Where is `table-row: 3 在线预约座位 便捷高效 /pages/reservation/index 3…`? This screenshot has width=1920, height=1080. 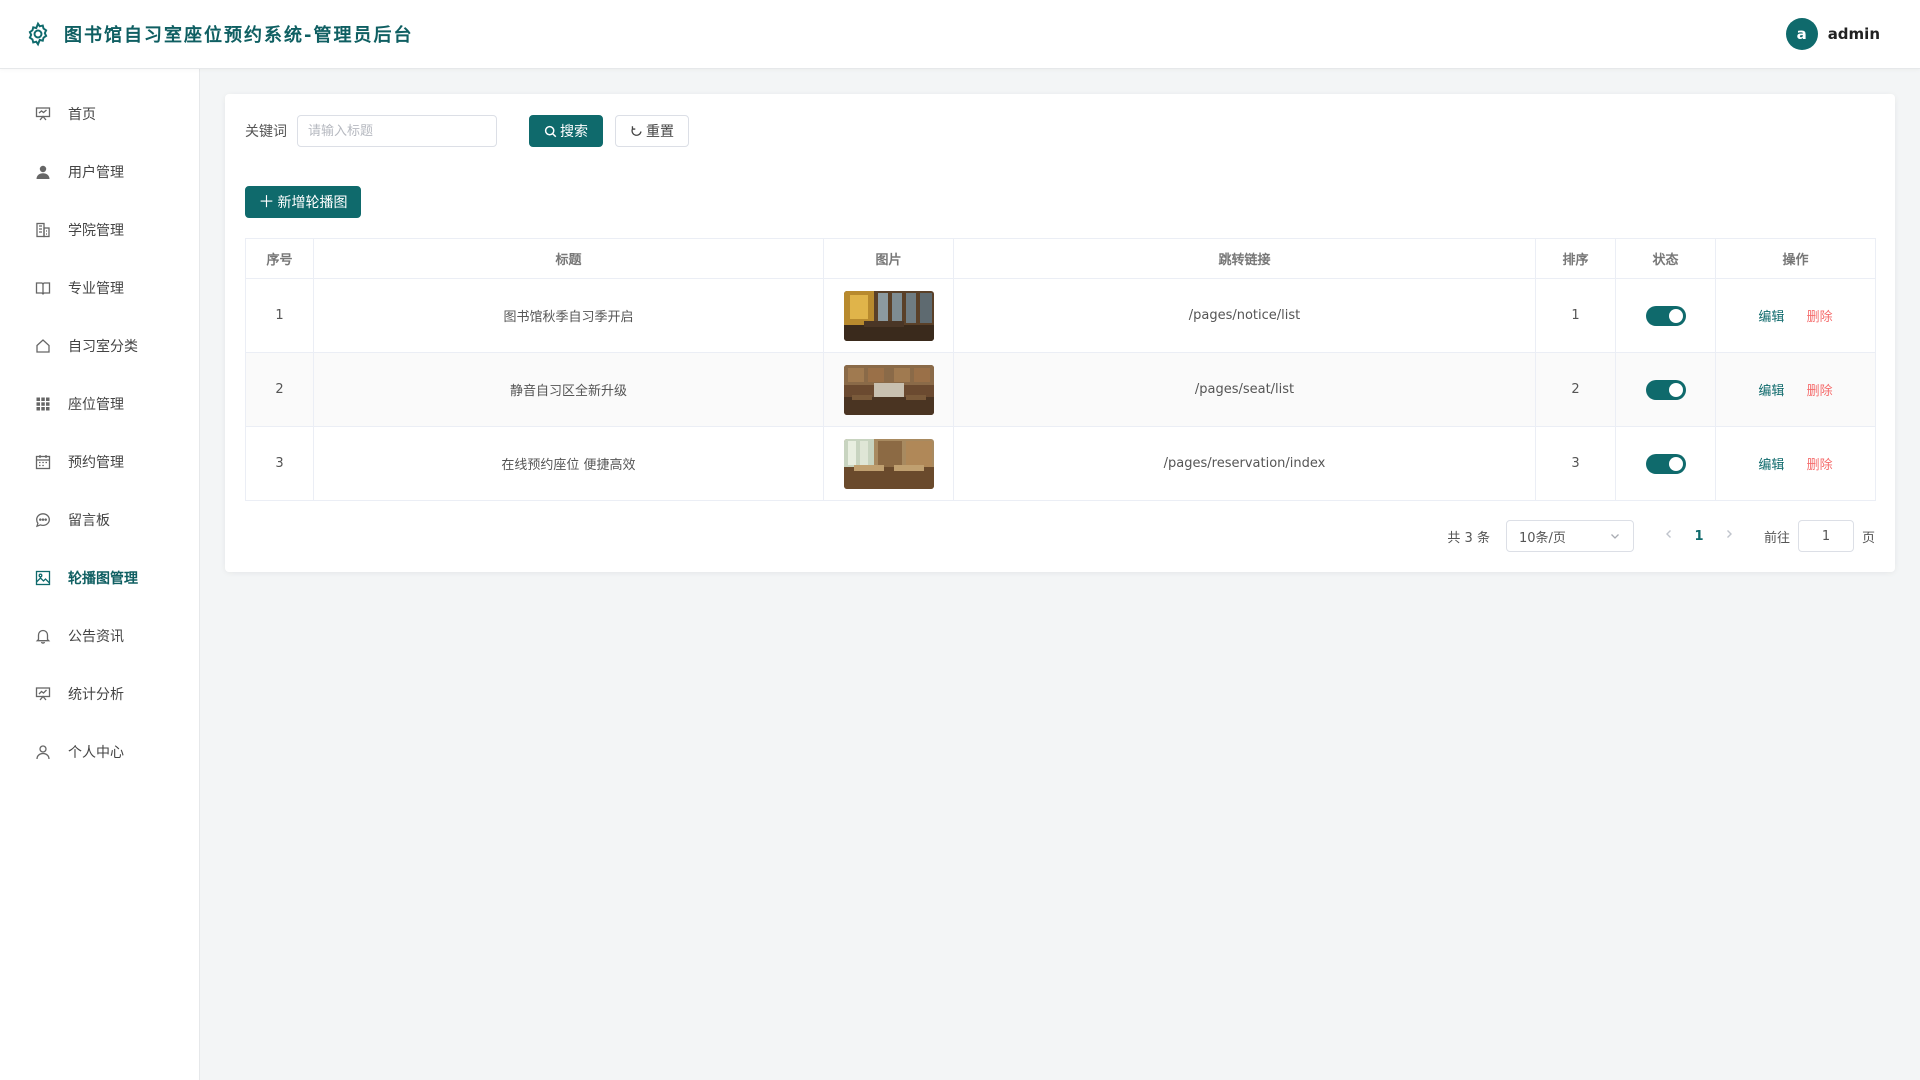
table-row: 3 在线预约座位 便捷高效 /pages/reservation/index 3… is located at coordinates (1060, 463).